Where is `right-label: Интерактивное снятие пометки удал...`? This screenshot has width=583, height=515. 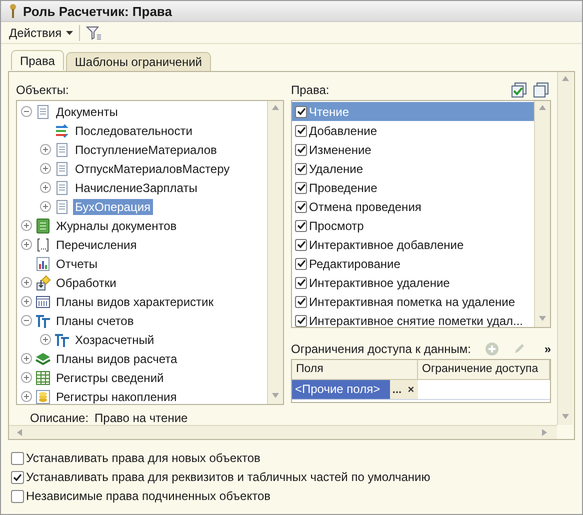
right-label: Интерактивное снятие пометки удал... is located at coordinates (416, 320).